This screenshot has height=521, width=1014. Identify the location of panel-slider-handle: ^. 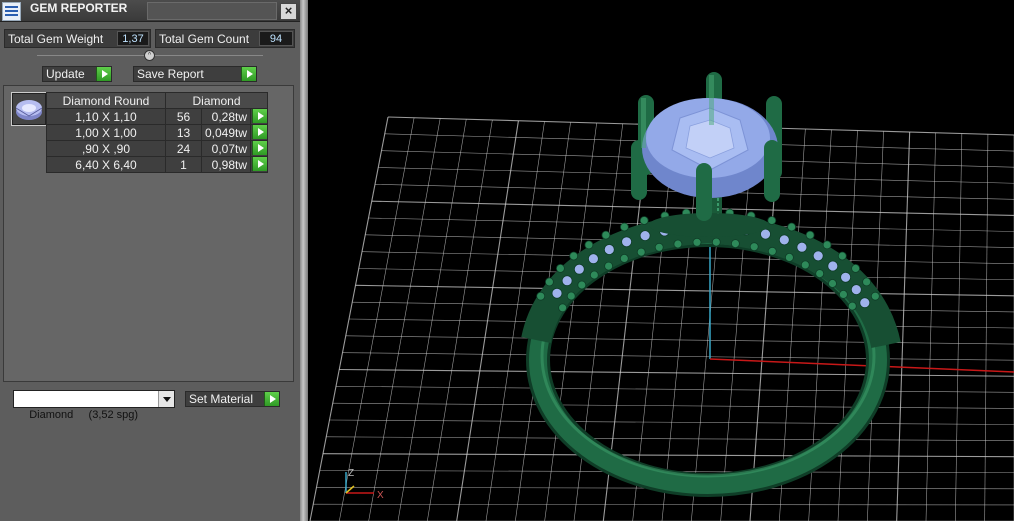
(149, 55).